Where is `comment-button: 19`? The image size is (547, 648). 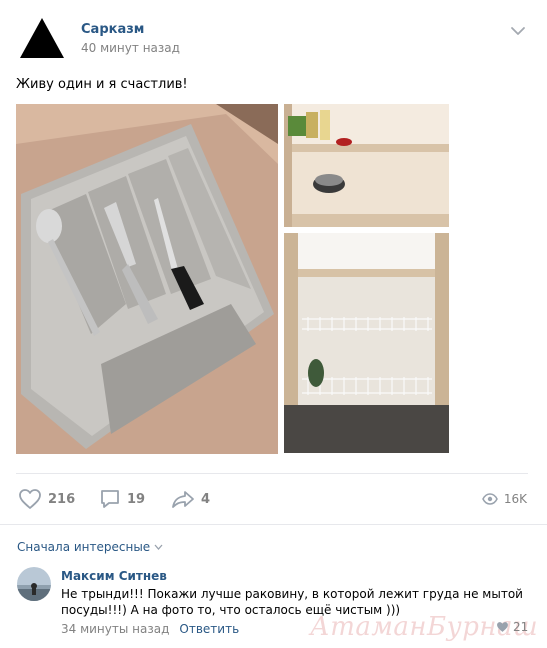
comment-button: 19 is located at coordinates (122, 499).